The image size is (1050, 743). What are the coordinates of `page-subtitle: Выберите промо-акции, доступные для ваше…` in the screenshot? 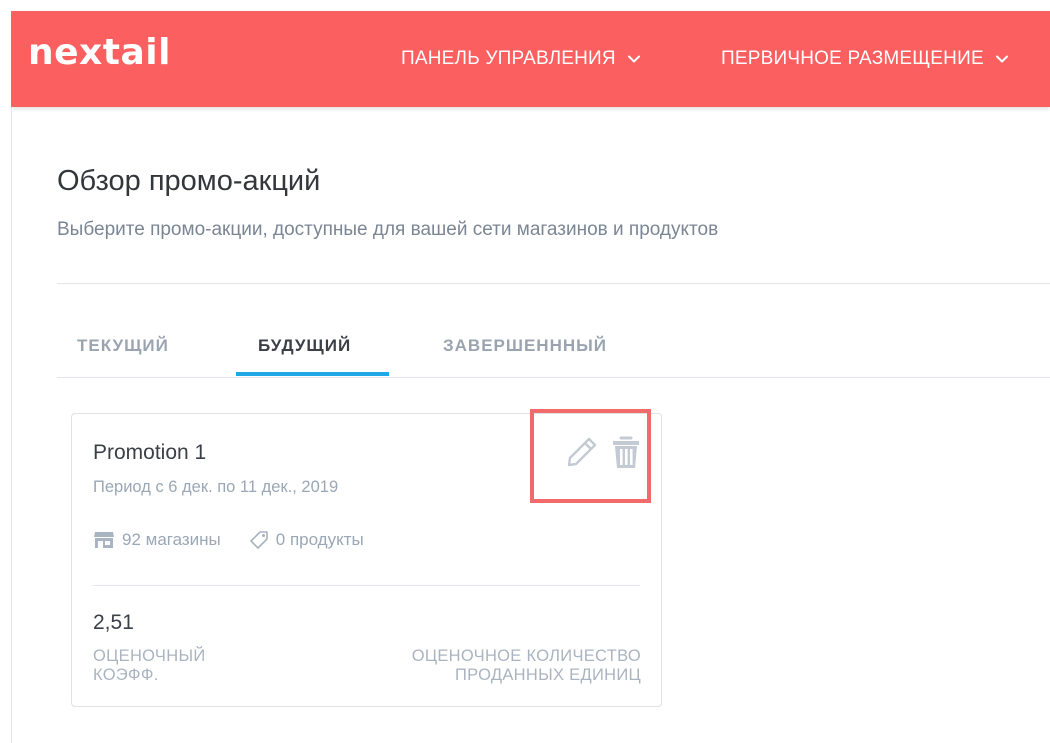 It's located at (388, 229).